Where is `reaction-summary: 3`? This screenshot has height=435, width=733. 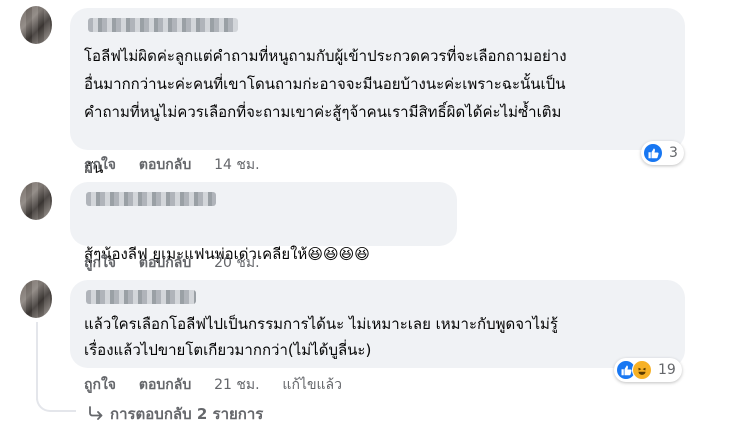 reaction-summary: 3 is located at coordinates (662, 153).